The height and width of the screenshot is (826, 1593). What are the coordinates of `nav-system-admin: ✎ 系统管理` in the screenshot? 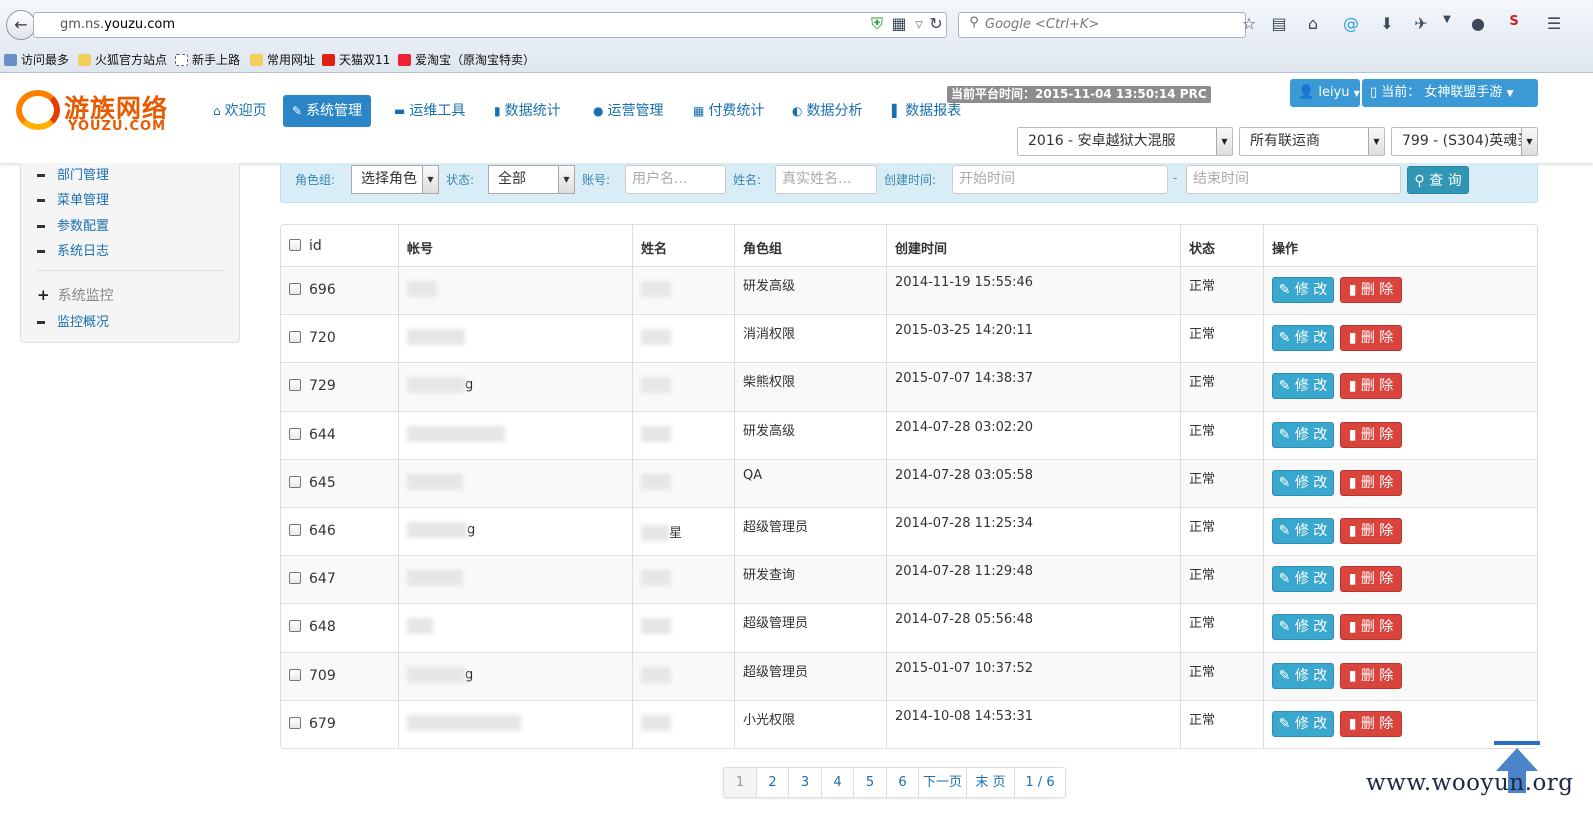 It's located at (327, 111).